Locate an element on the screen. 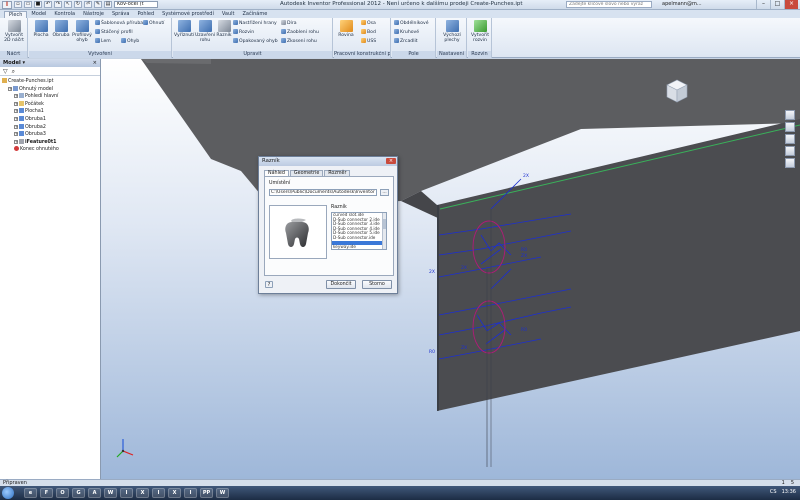 The height and width of the screenshot is (500, 800). tree-node: + iFeature0t1 is located at coordinates (51, 142).